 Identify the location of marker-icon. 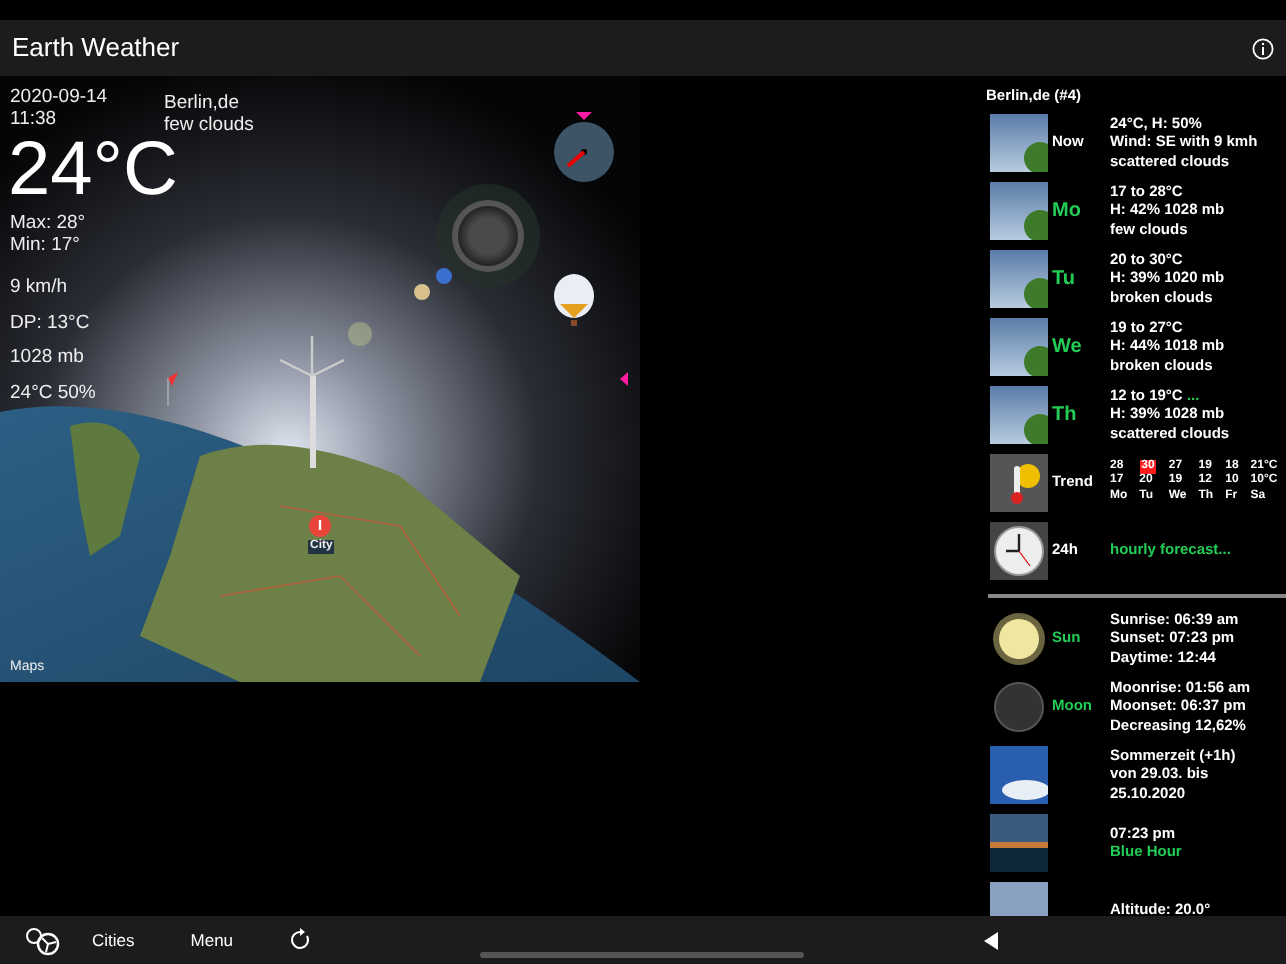
(624, 379).